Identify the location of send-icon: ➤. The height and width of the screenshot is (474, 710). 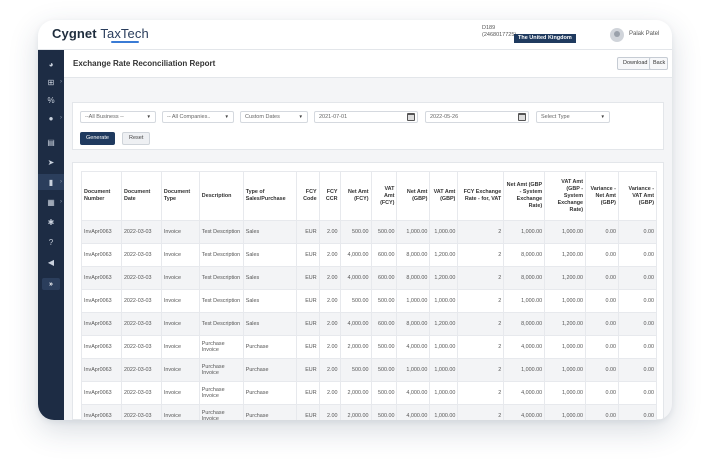
(51, 162).